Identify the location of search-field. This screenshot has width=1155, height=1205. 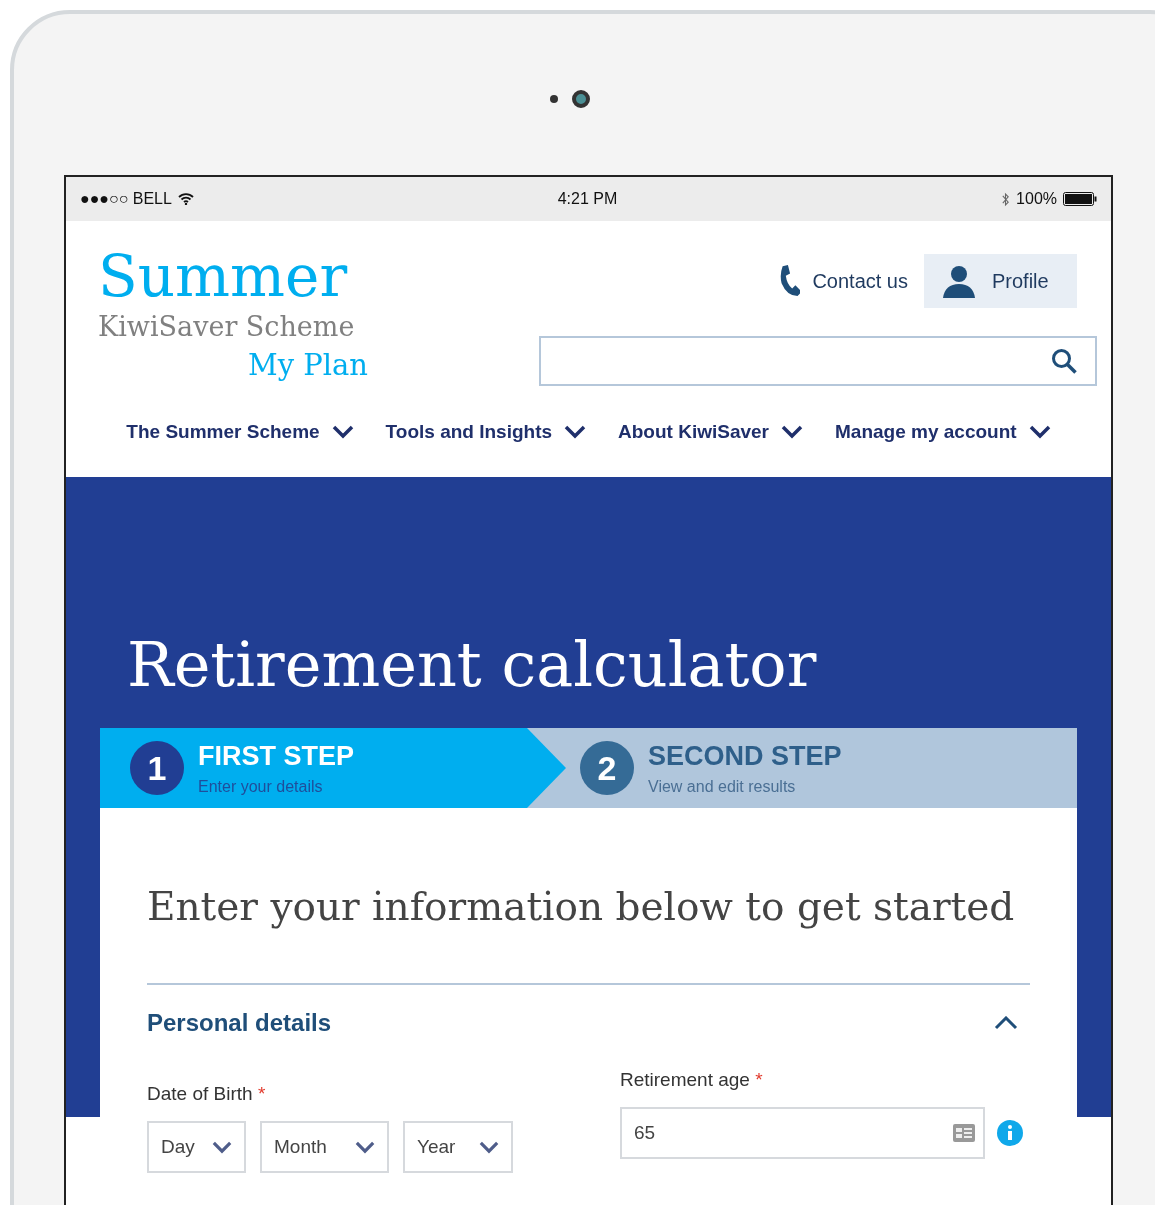
(818, 361).